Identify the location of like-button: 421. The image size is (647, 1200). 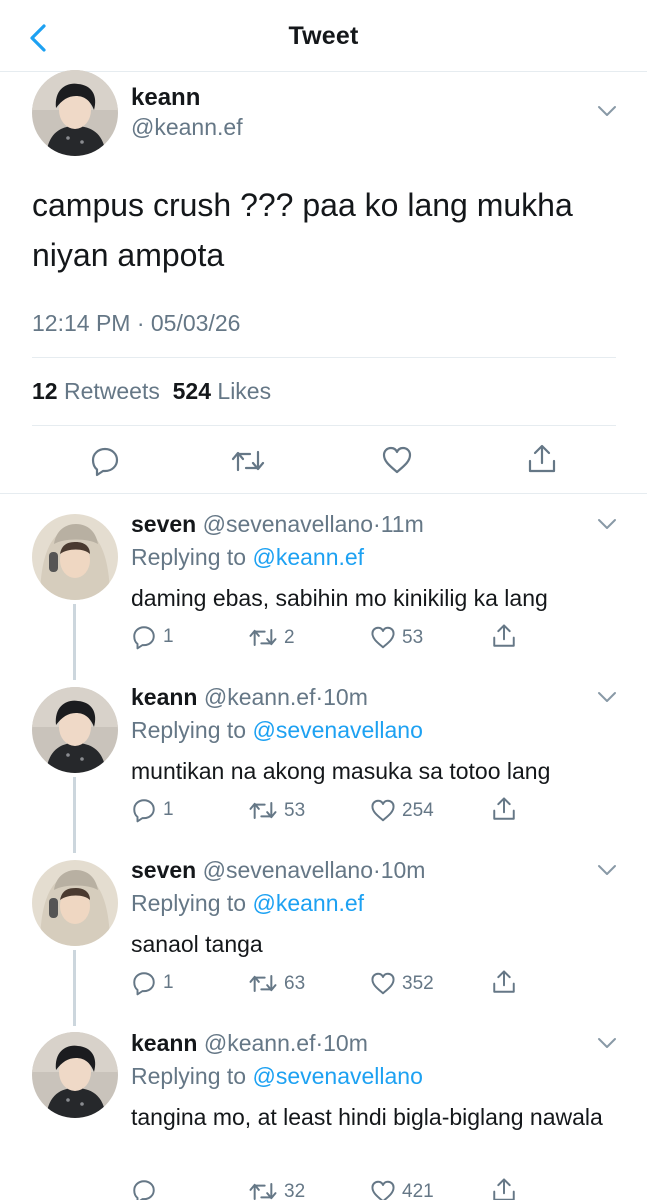
(402, 1189).